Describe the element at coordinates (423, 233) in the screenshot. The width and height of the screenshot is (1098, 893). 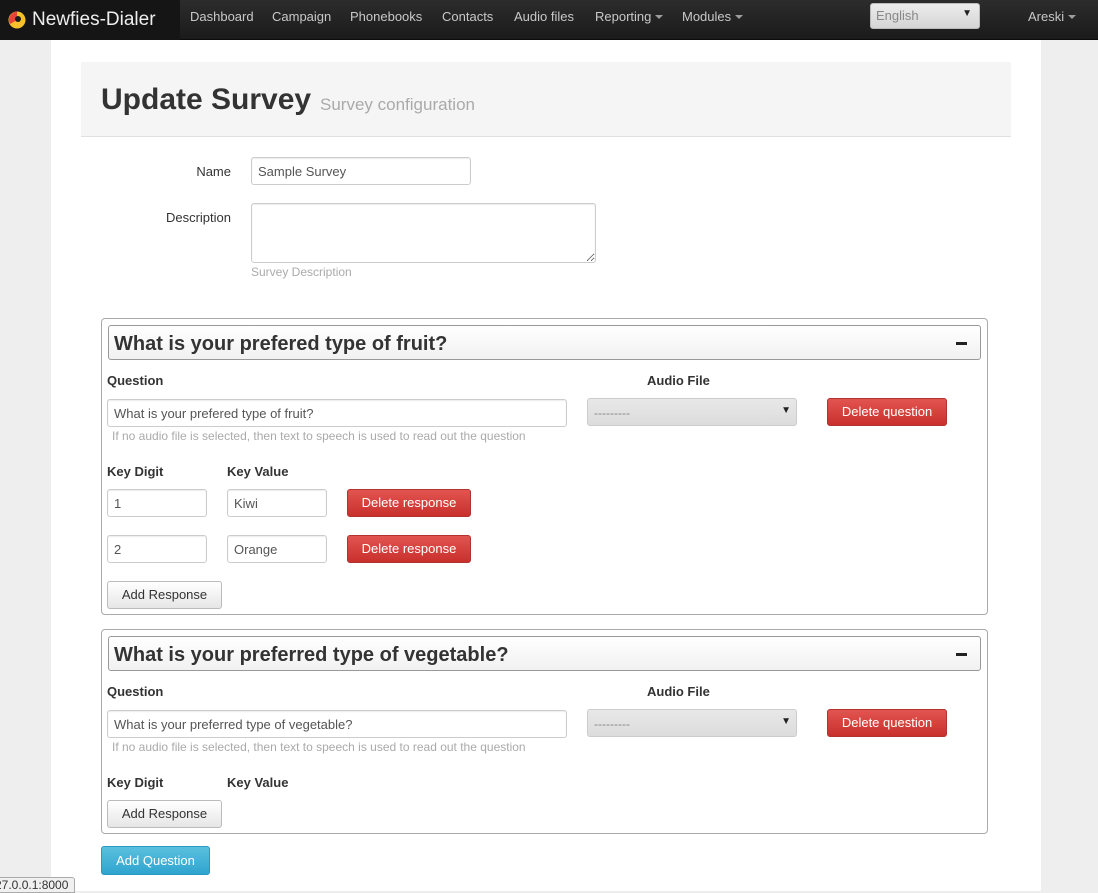
I see `description-textarea` at that location.